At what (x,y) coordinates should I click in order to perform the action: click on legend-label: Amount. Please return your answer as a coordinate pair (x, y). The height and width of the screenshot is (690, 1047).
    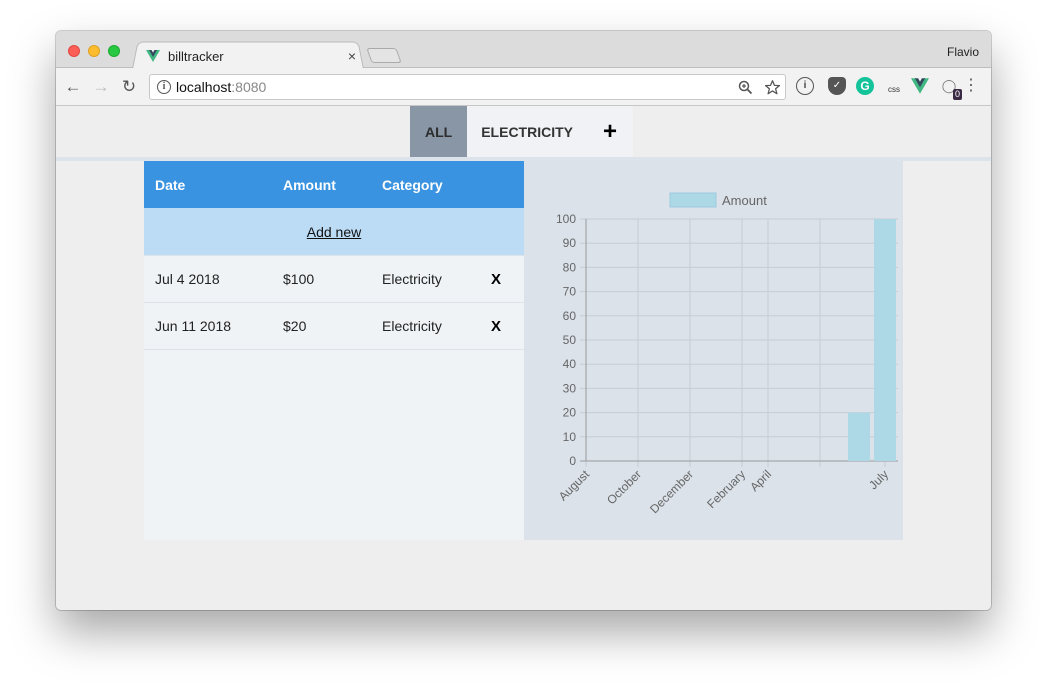
    Looking at the image, I should click on (744, 200).